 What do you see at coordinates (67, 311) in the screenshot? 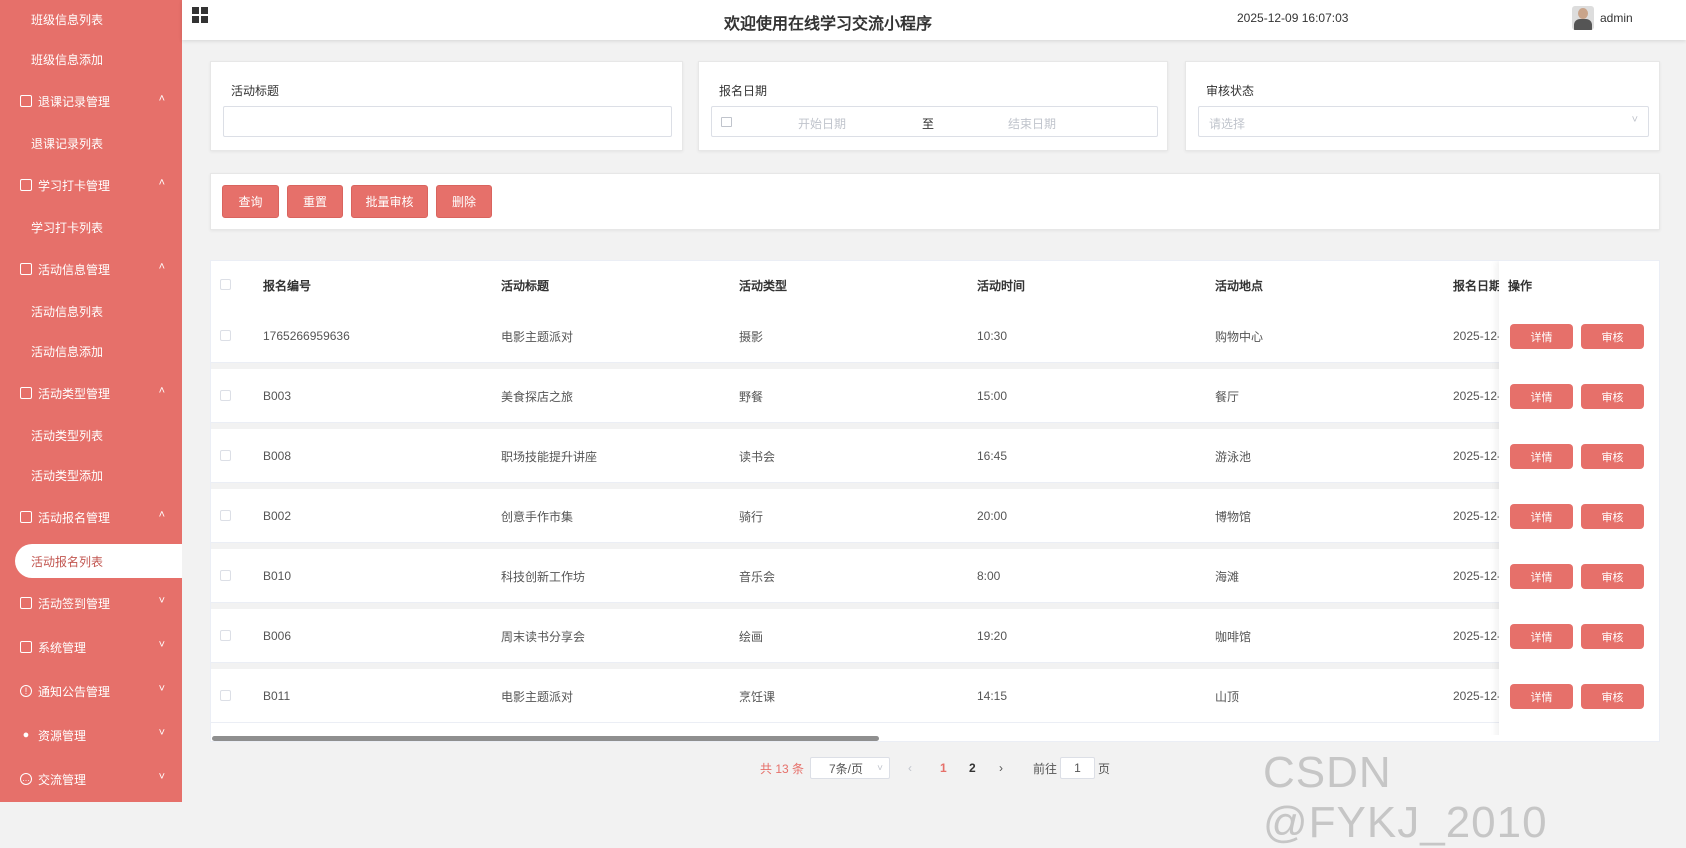
I see `sidebar-item-label: 活动信息列表` at bounding box center [67, 311].